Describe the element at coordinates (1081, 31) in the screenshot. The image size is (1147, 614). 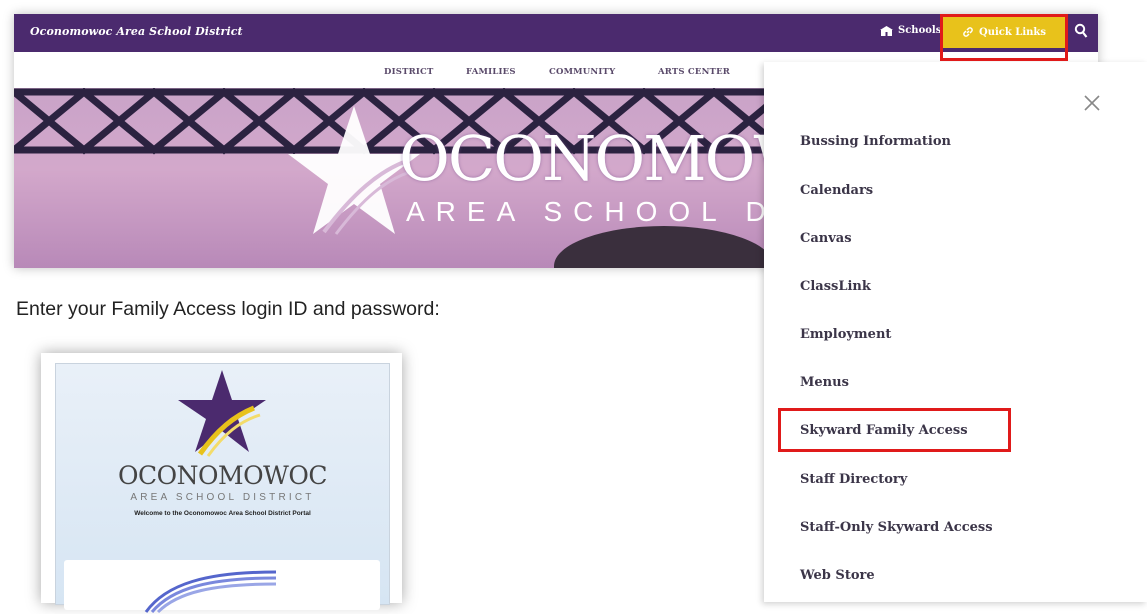
I see `search-icon` at that location.